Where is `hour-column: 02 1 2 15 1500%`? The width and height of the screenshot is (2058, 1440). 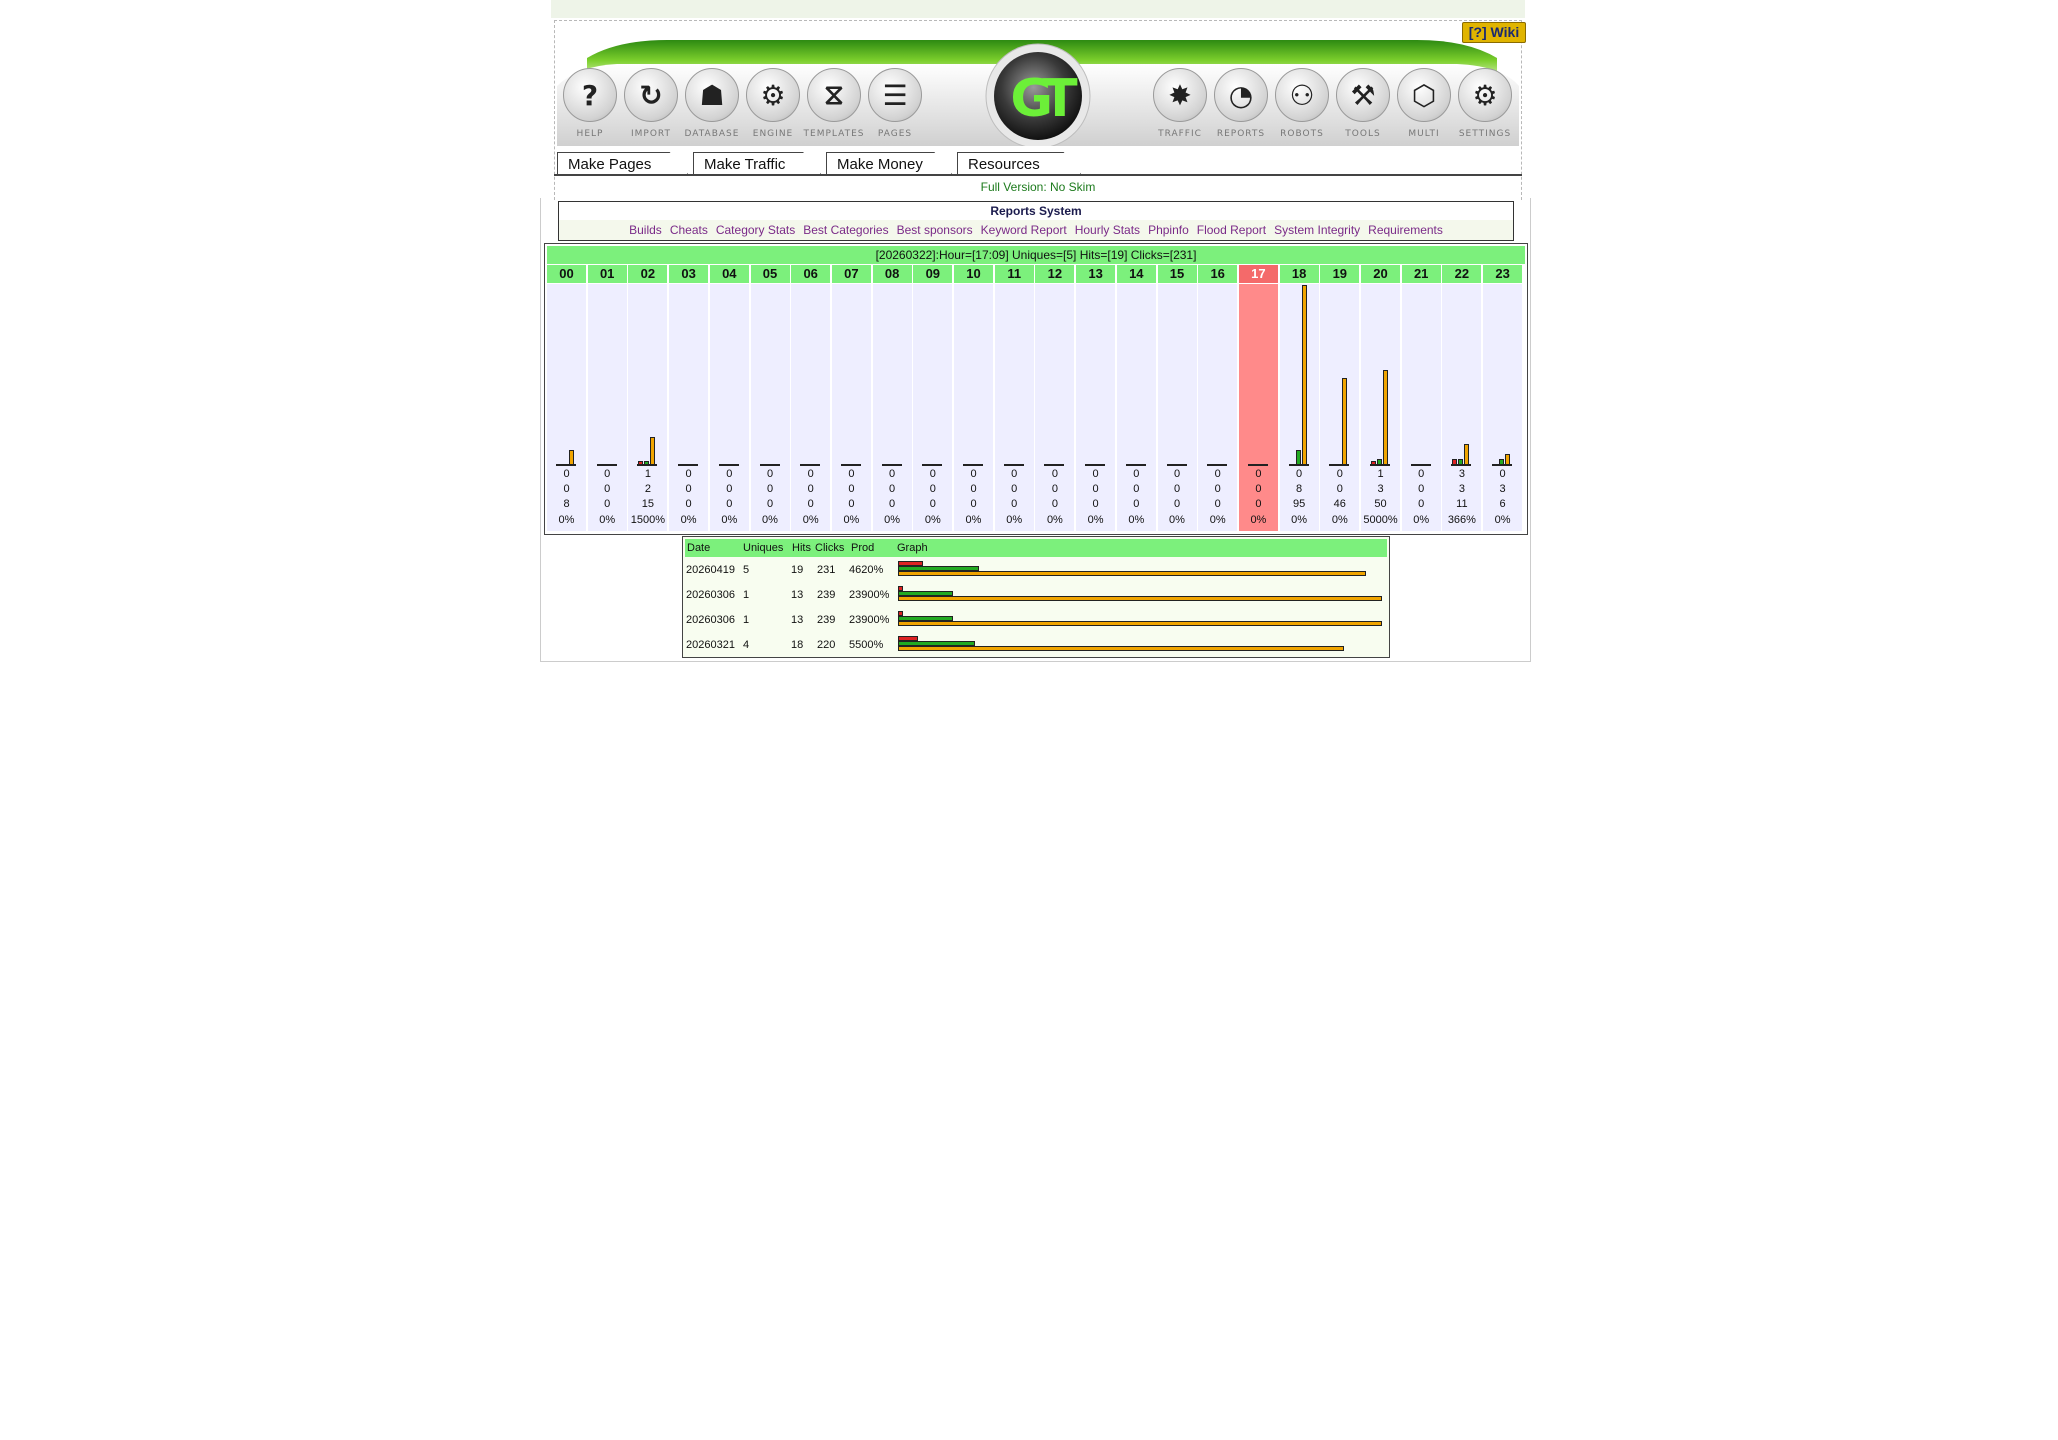 hour-column: 02 1 2 15 1500% is located at coordinates (648, 398).